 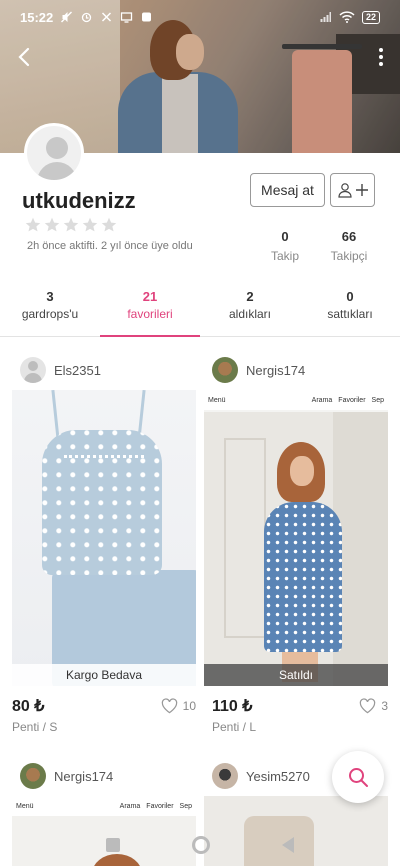 What do you see at coordinates (37, 17) in the screenshot?
I see `status-time: 15:22` at bounding box center [37, 17].